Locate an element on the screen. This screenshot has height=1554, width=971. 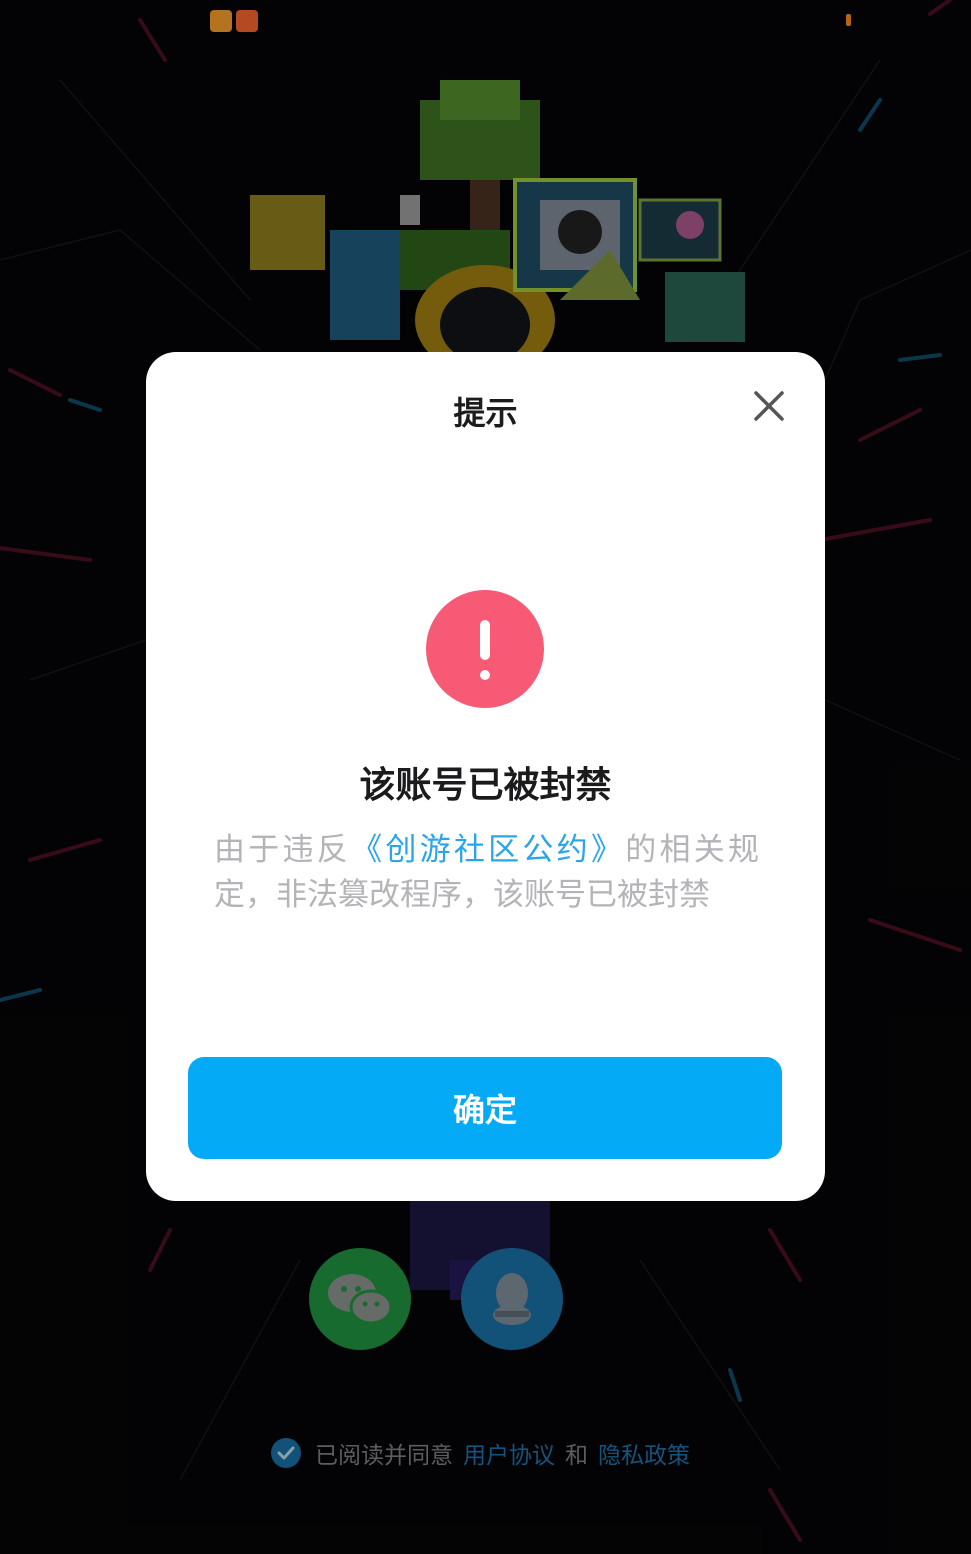
dialog-title: 提示 is located at coordinates (485, 413).